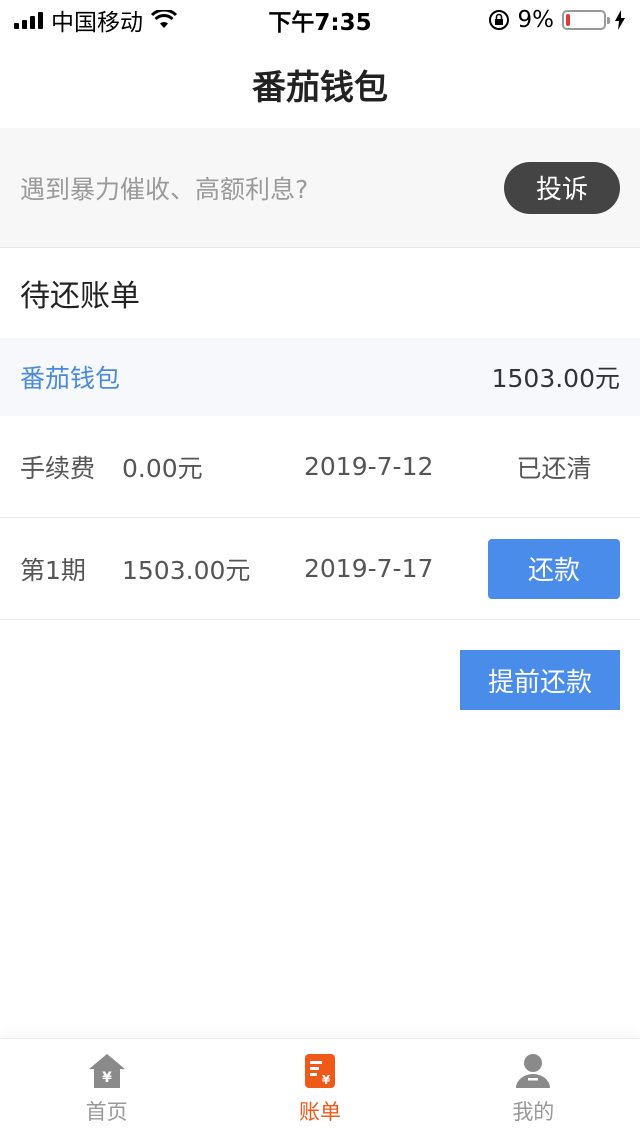  What do you see at coordinates (562, 187) in the screenshot?
I see `complain-button: 投诉` at bounding box center [562, 187].